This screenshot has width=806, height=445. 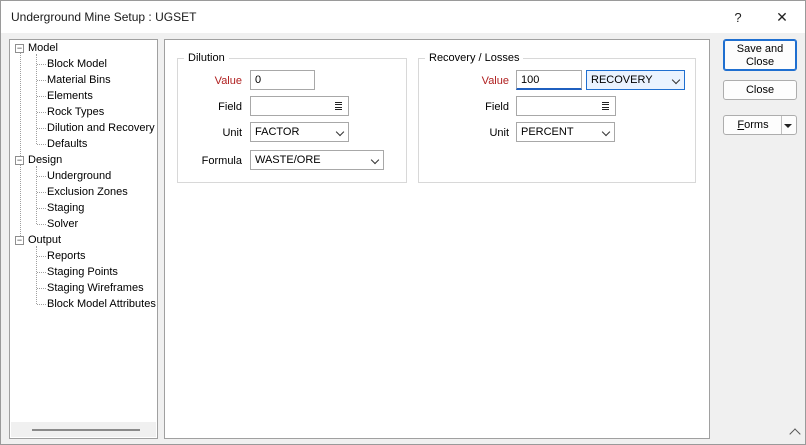 What do you see at coordinates (738, 17) in the screenshot?
I see `help-button: ?` at bounding box center [738, 17].